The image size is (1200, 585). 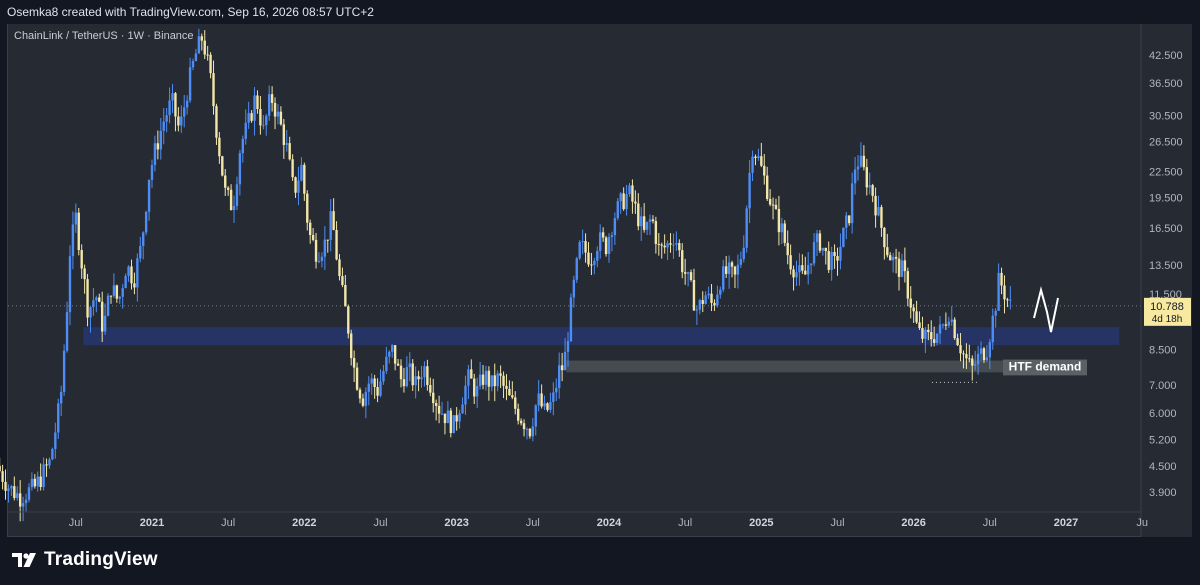 I want to click on tradingview-brand: TradingView, so click(x=85, y=560).